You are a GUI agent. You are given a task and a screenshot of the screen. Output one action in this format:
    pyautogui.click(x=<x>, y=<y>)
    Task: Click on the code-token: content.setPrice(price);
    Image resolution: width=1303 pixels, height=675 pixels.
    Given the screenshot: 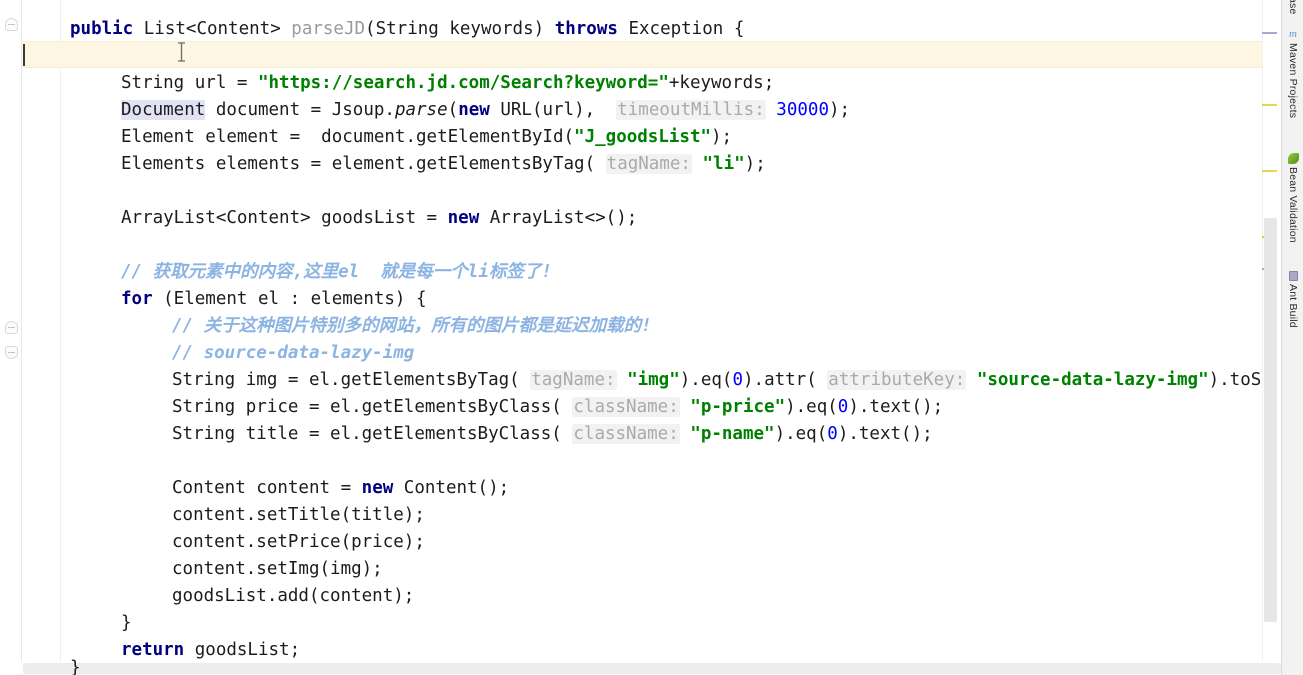 What is the action you would take?
    pyautogui.click(x=298, y=542)
    